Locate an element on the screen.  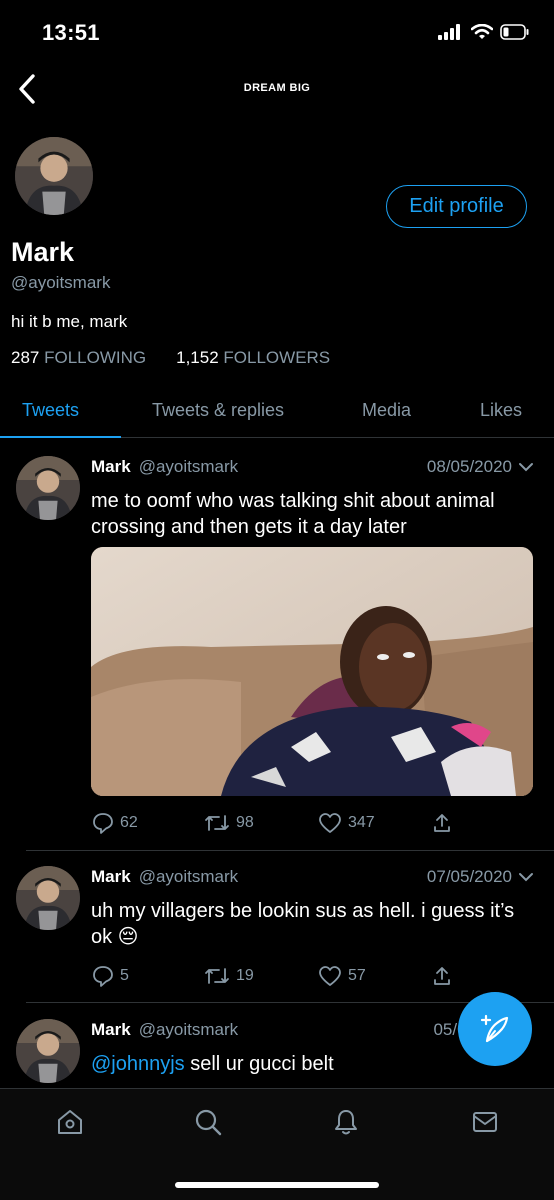
retweet-button: 19 is located at coordinates (229, 976).